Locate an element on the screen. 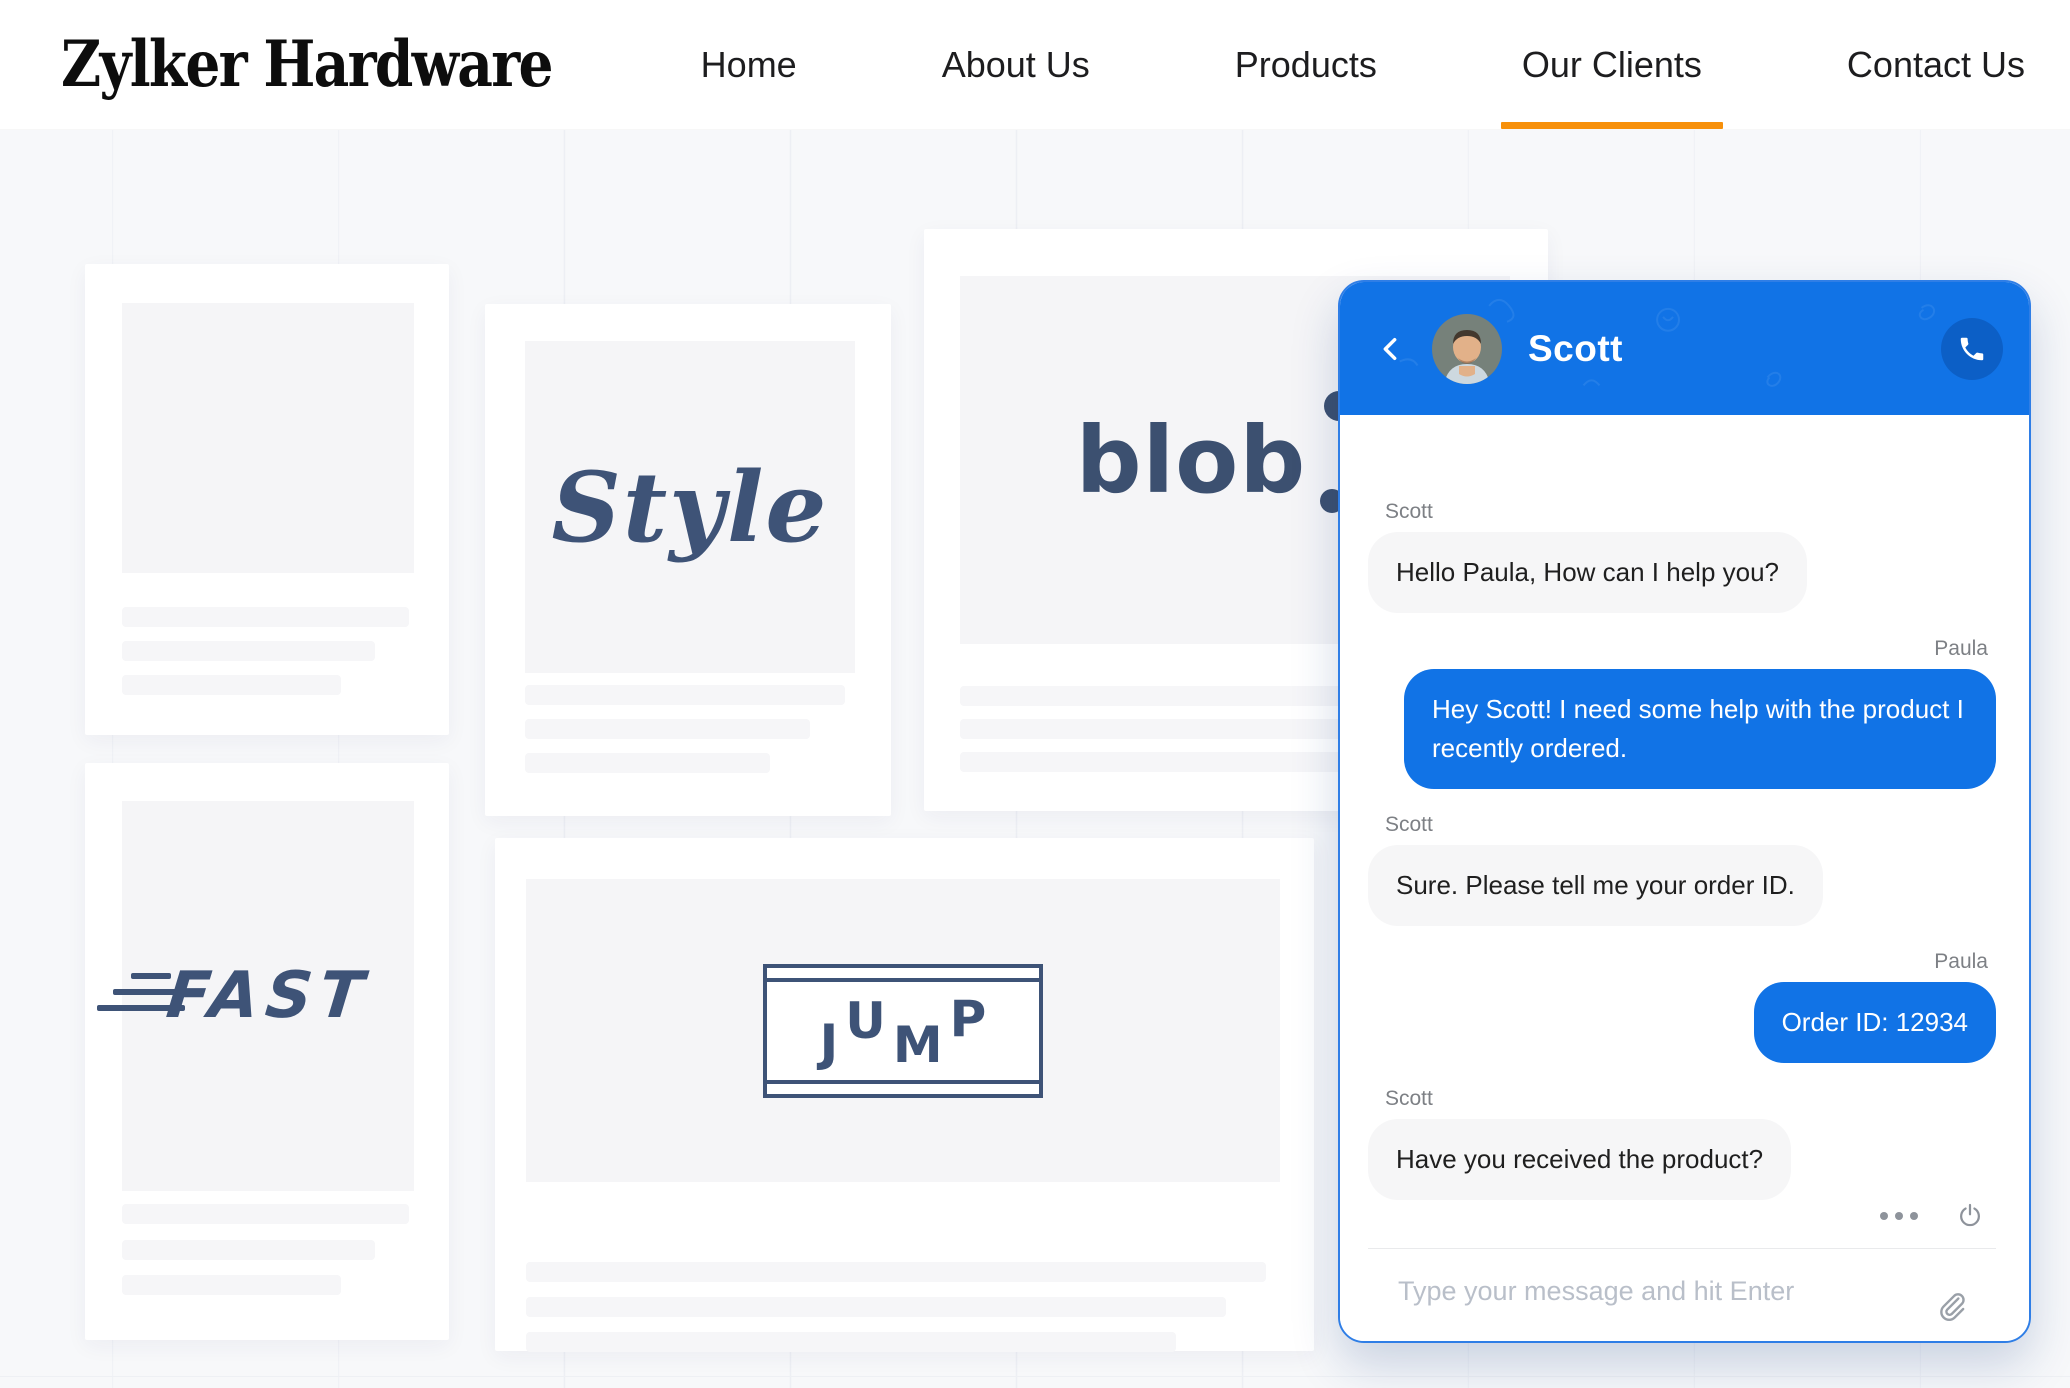 This screenshot has width=2070, height=1388. nav-item-contact-us: Contact Us is located at coordinates (1936, 64).